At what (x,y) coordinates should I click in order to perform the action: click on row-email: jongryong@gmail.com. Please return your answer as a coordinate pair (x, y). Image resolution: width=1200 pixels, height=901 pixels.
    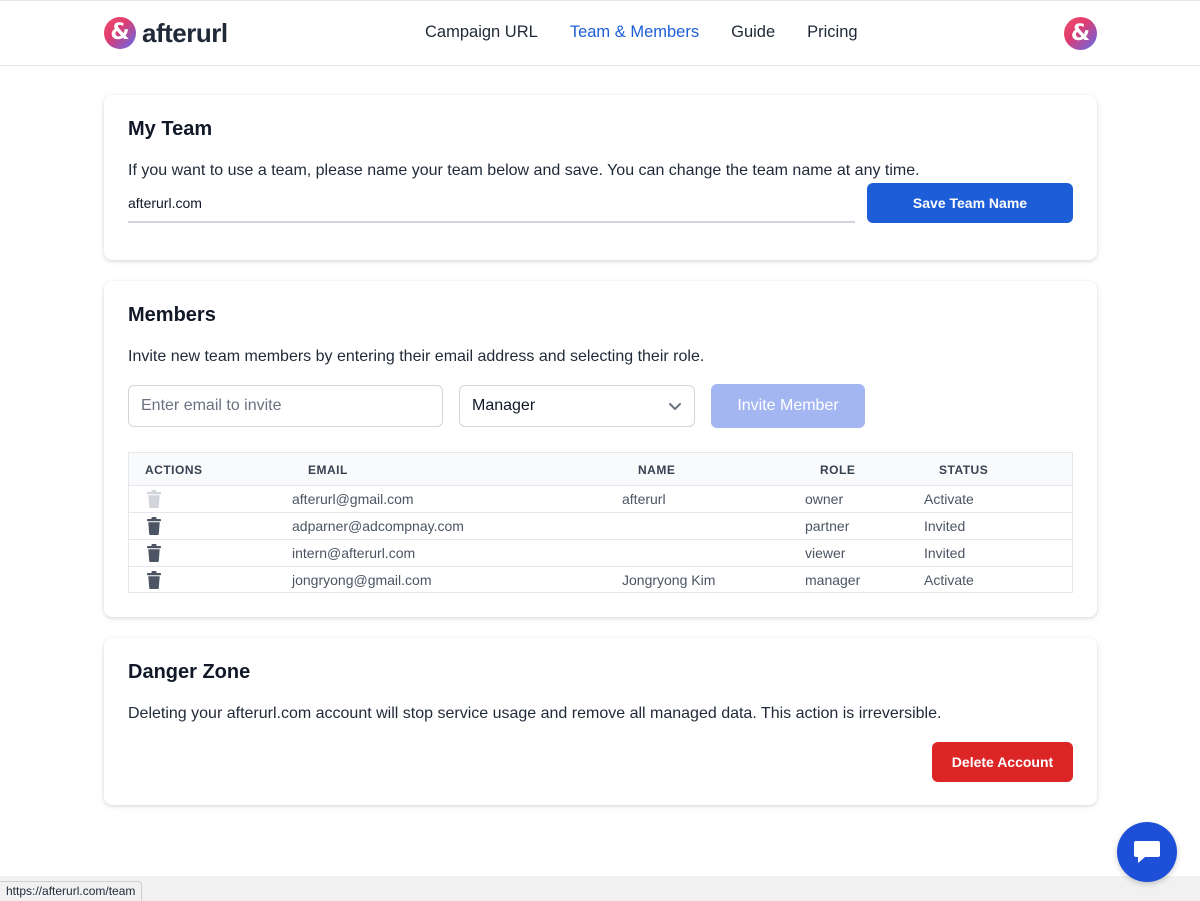
    Looking at the image, I should click on (362, 580).